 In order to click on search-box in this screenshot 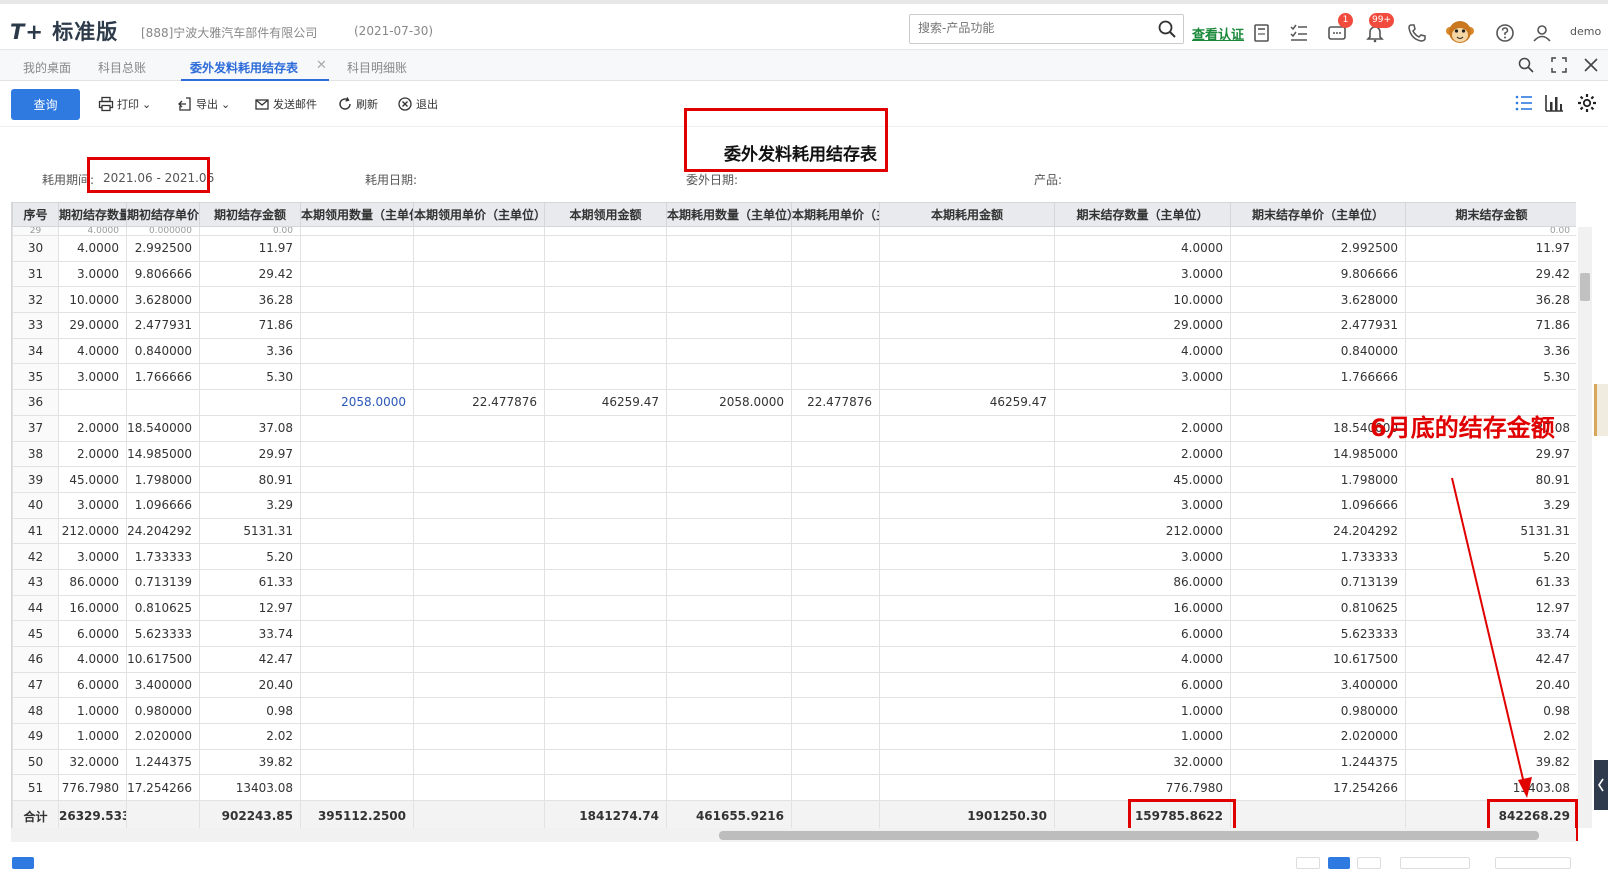, I will do `click(1046, 29)`.